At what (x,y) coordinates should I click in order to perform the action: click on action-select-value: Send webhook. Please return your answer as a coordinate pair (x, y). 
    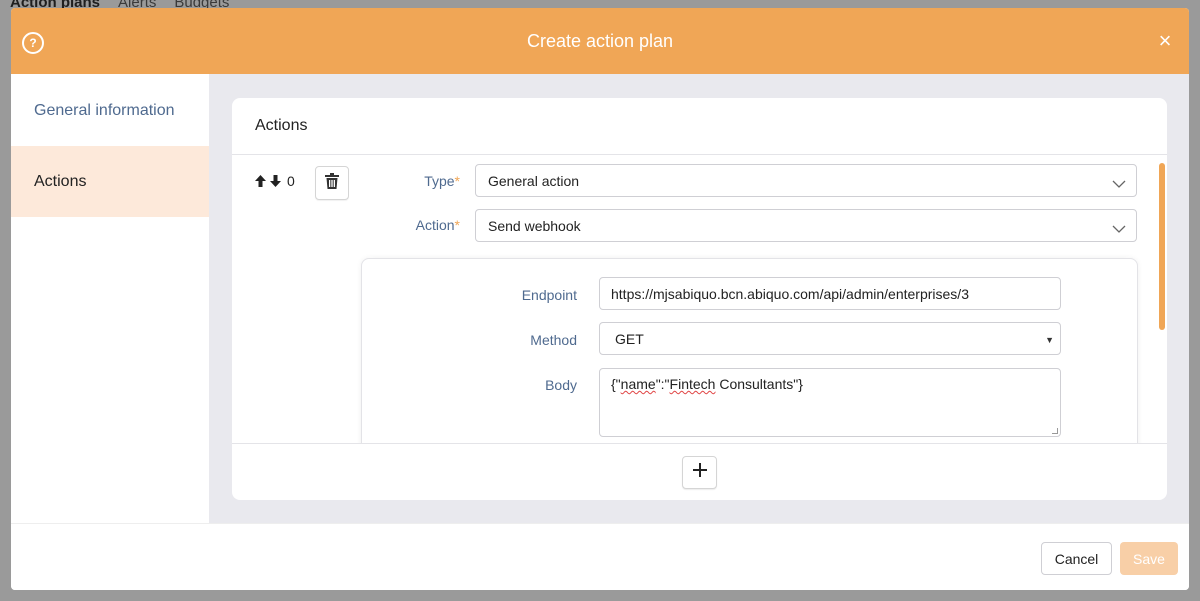
    Looking at the image, I should click on (534, 225).